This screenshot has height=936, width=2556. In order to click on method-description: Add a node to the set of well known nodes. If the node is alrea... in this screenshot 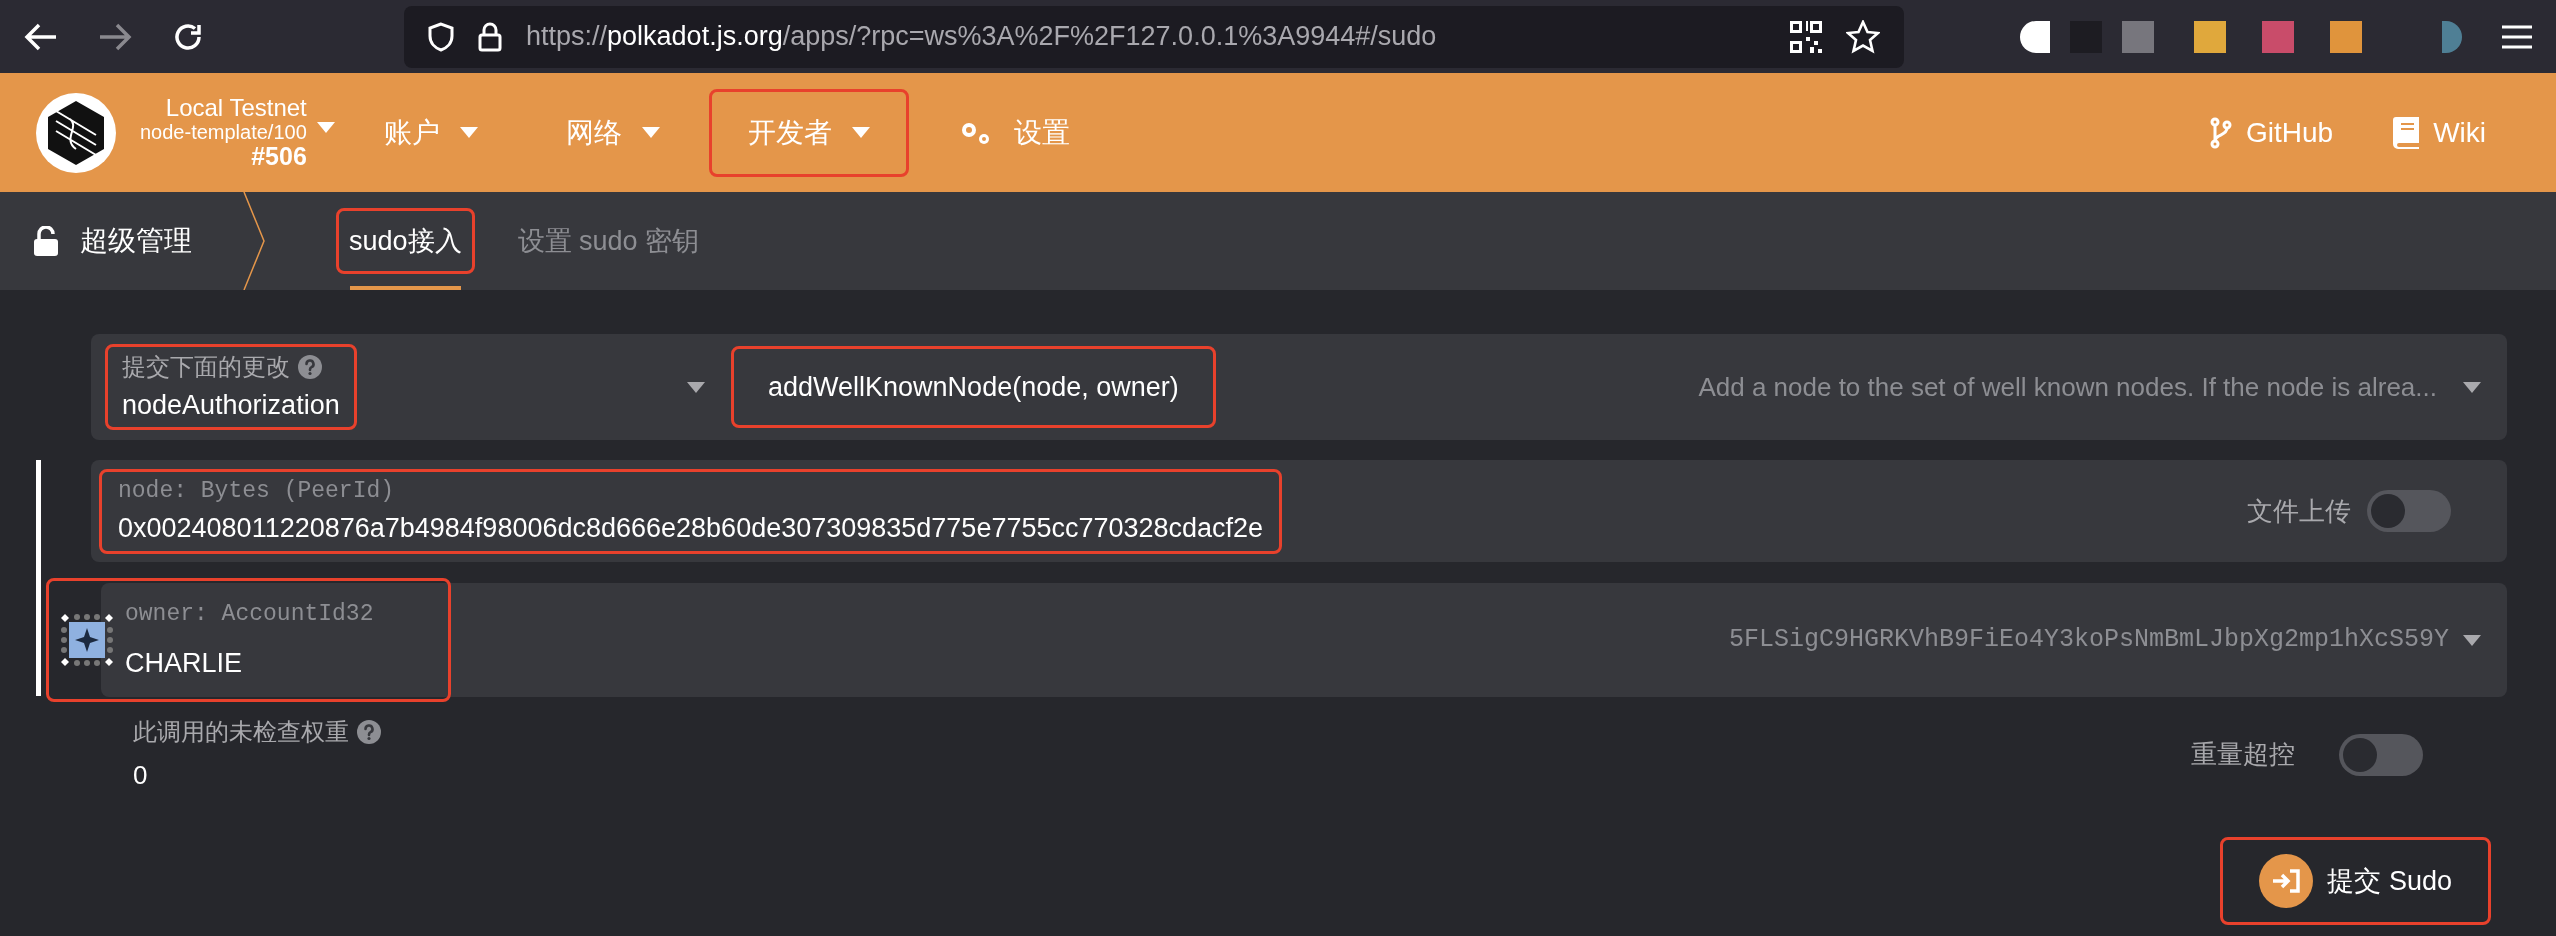, I will do `click(2067, 387)`.